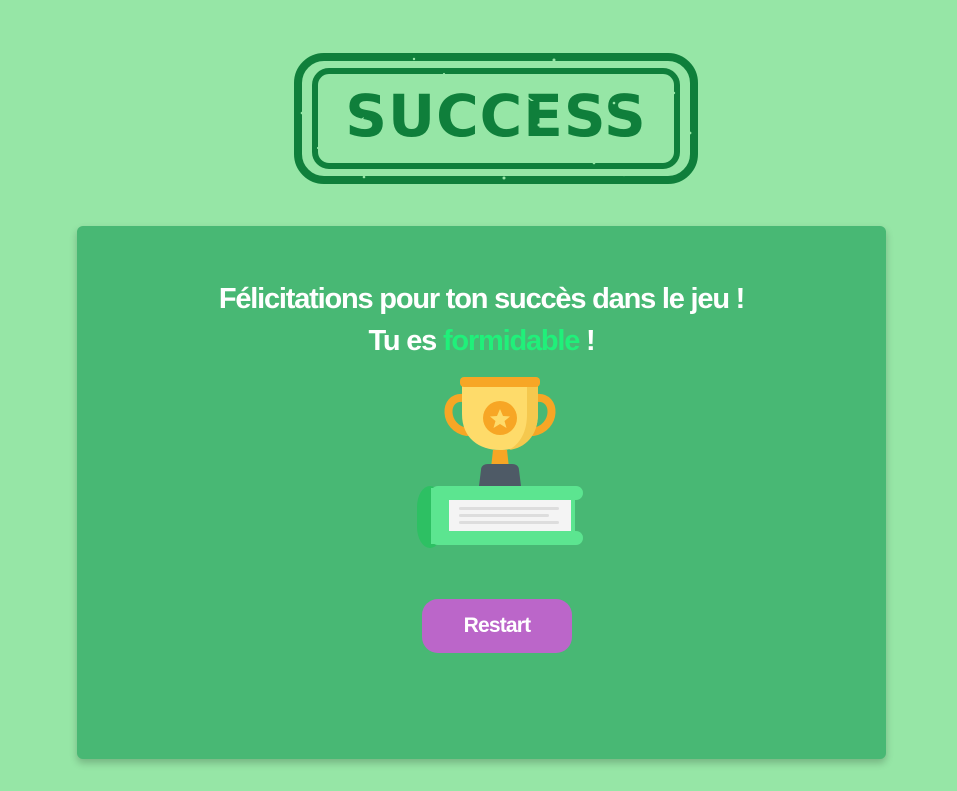  Describe the element at coordinates (402, 341) in the screenshot. I see `message-prefix: Tu es` at that location.